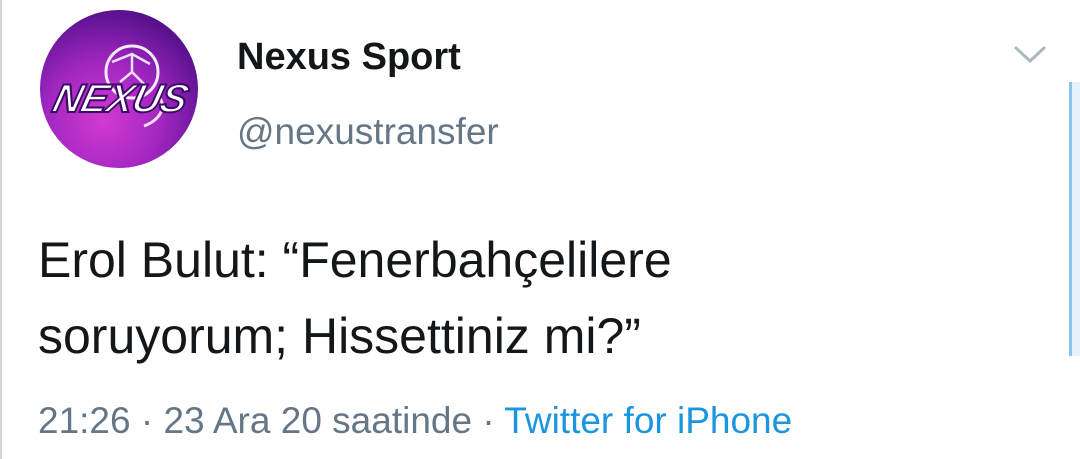  I want to click on tweet-time: 21:26, so click(84, 420).